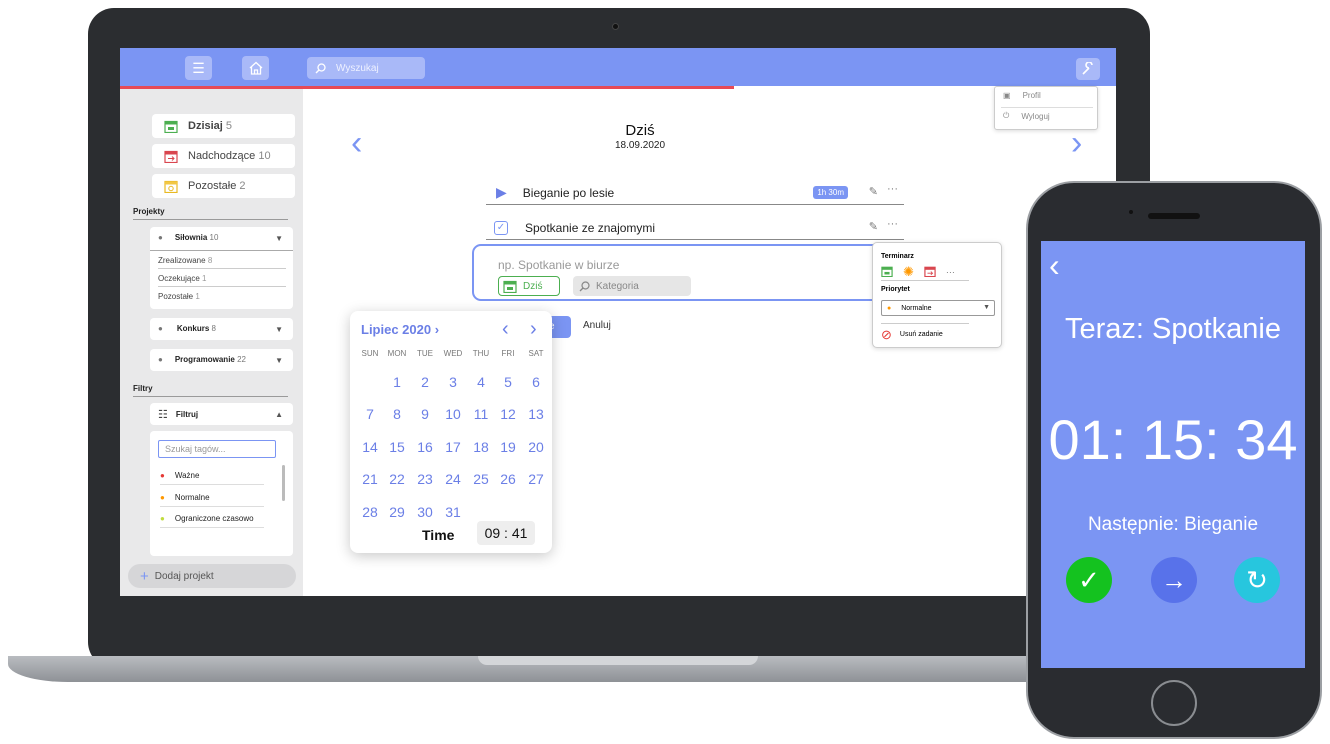 The width and height of the screenshot is (1330, 744). I want to click on calendar-day: 27, so click(536, 479).